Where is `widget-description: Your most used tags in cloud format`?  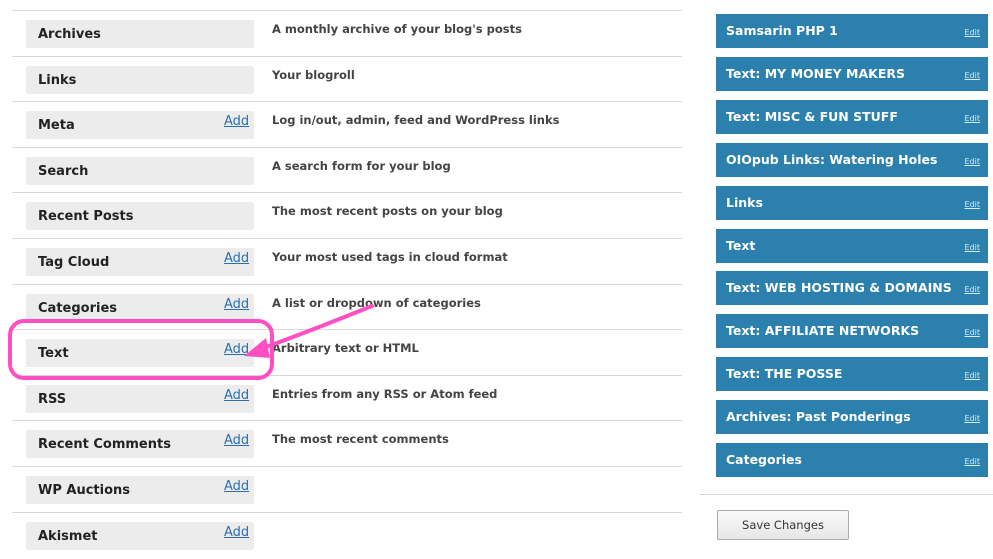 widget-description: Your most used tags in cloud format is located at coordinates (390, 257).